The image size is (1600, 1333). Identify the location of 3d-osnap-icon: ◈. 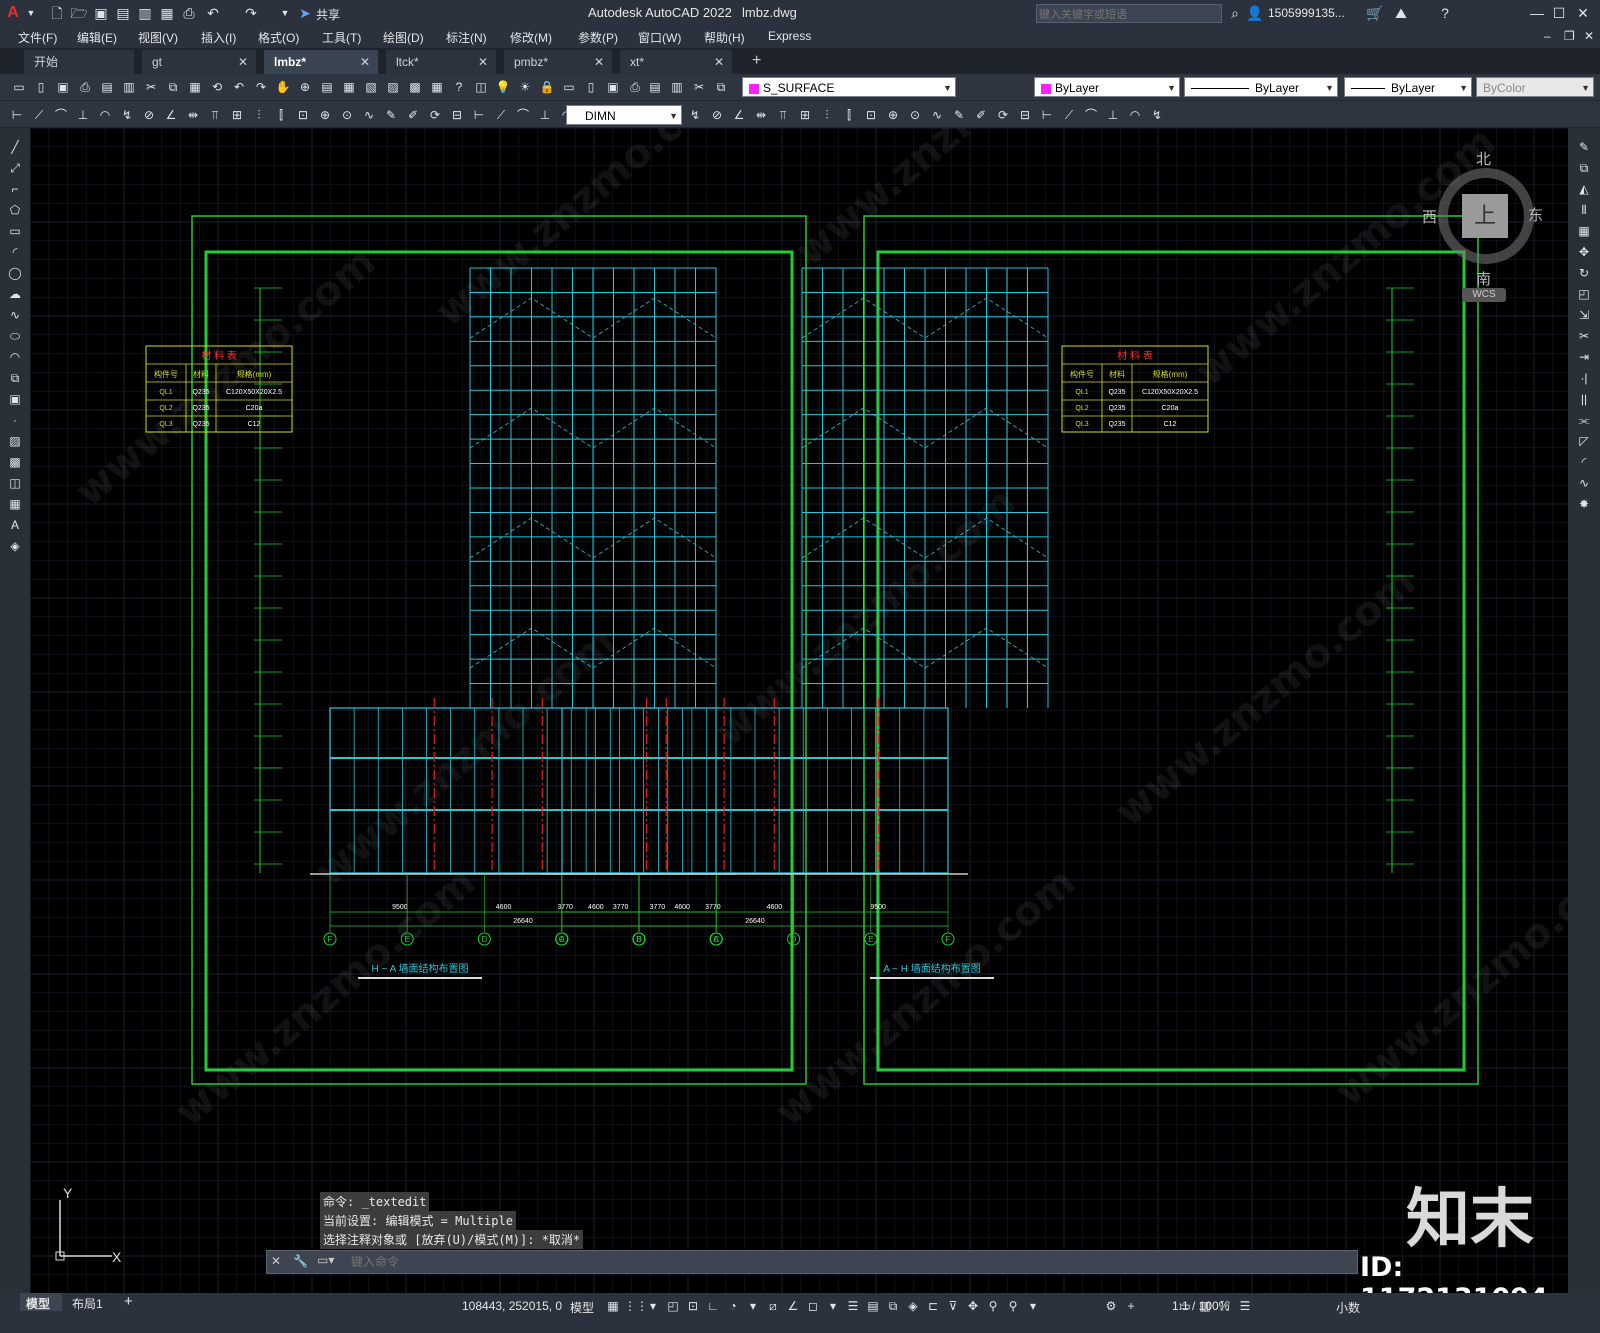
(913, 1306).